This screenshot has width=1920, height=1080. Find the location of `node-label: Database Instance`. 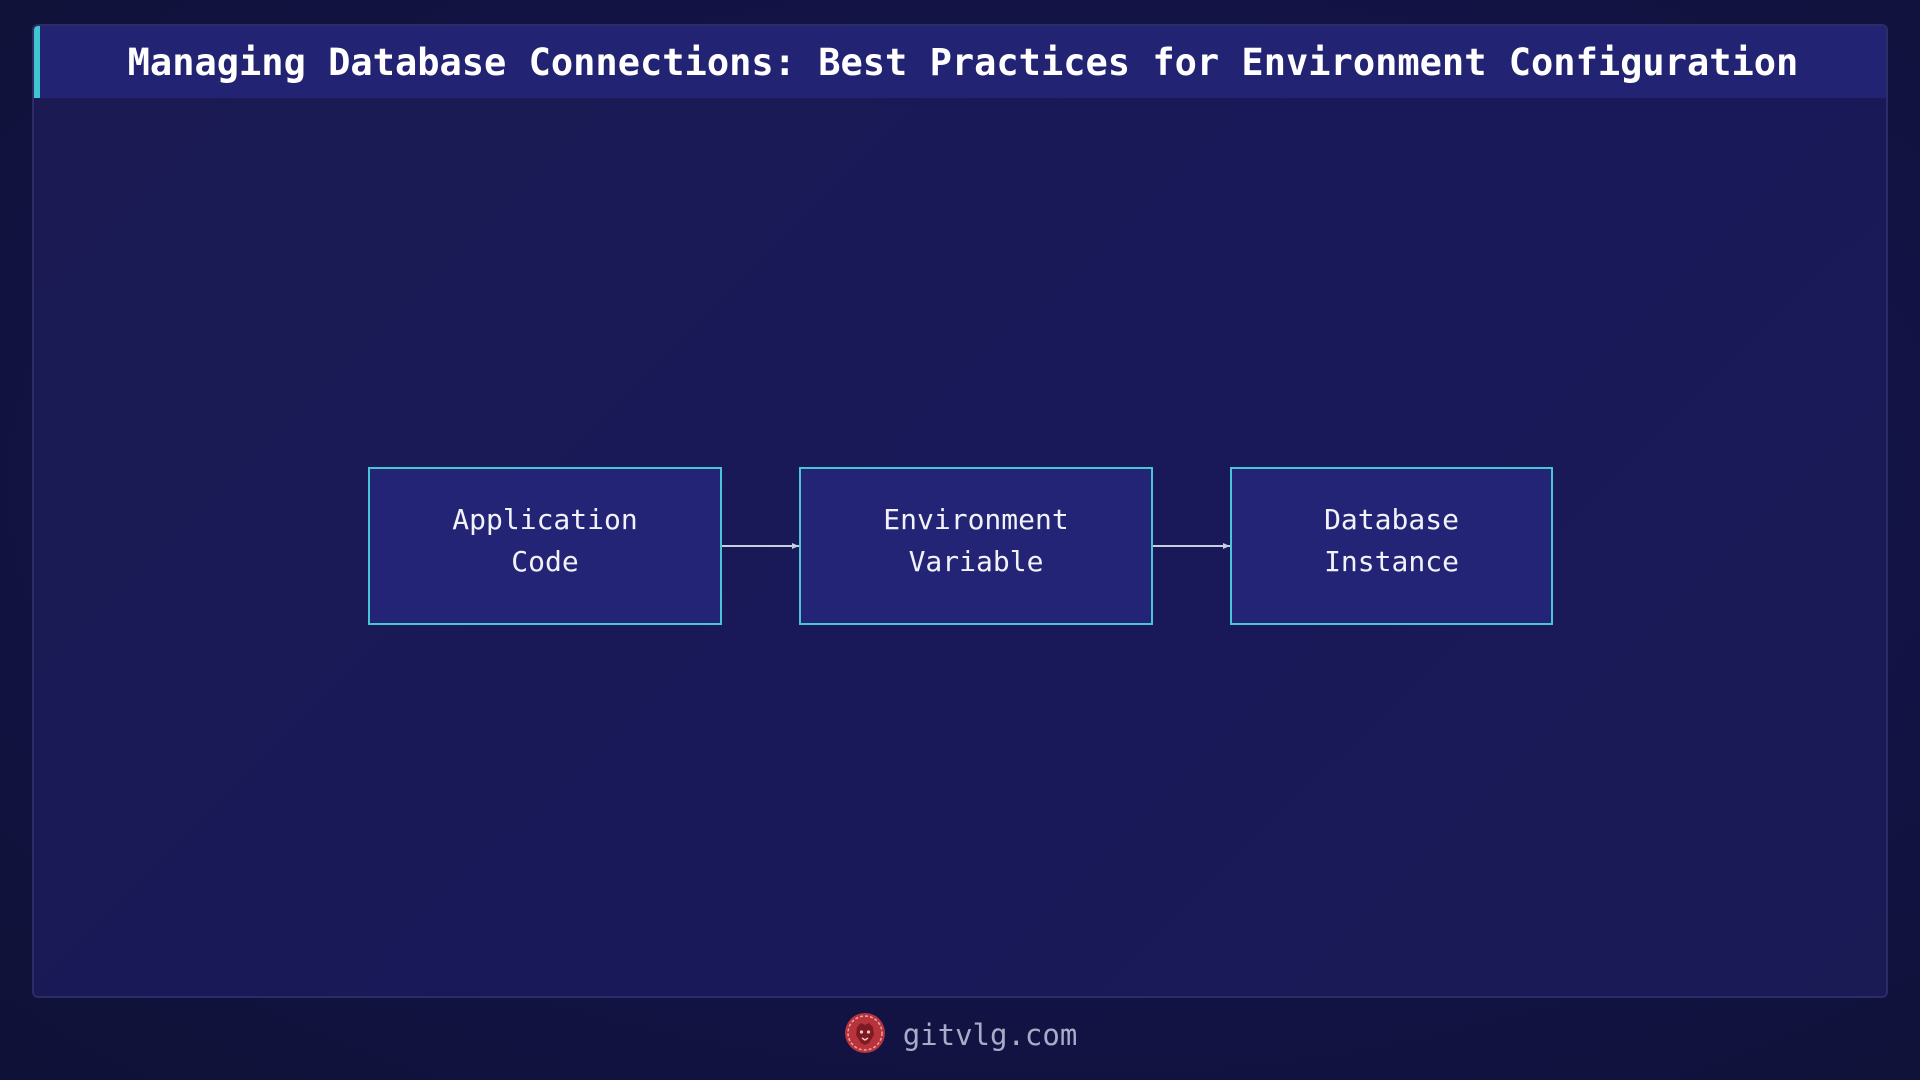

node-label: Database Instance is located at coordinates (1391, 540).